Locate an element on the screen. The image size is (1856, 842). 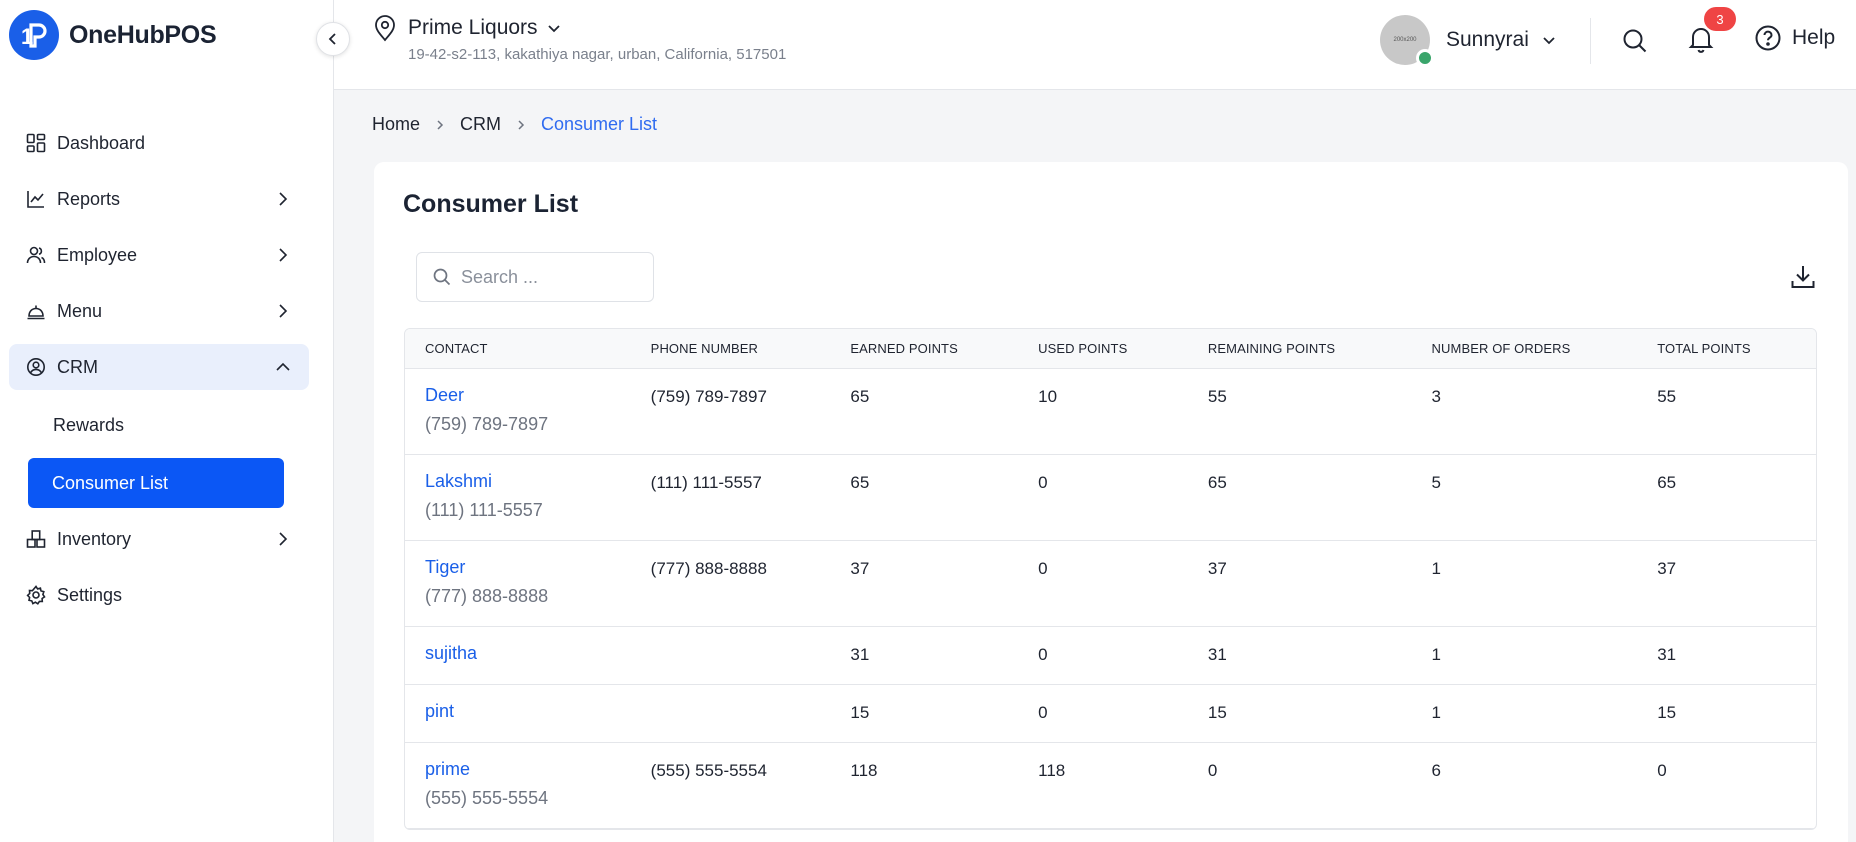
column-header-remaining-points: REMAINING POINTS is located at coordinates (1320, 348).